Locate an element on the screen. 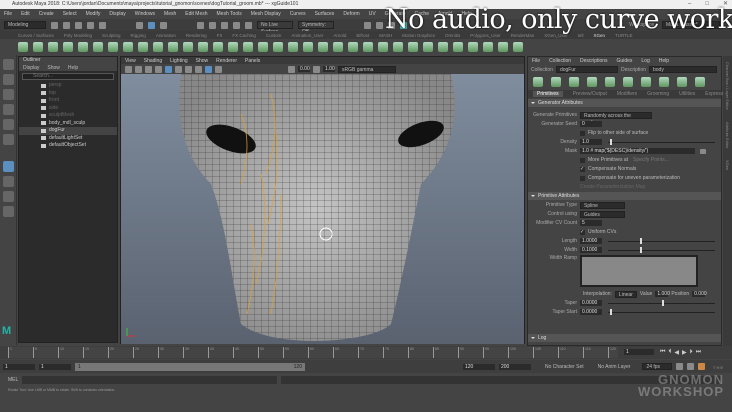 This screenshot has height=412, width=732. menu-edit: Edit is located at coordinates (25, 14).